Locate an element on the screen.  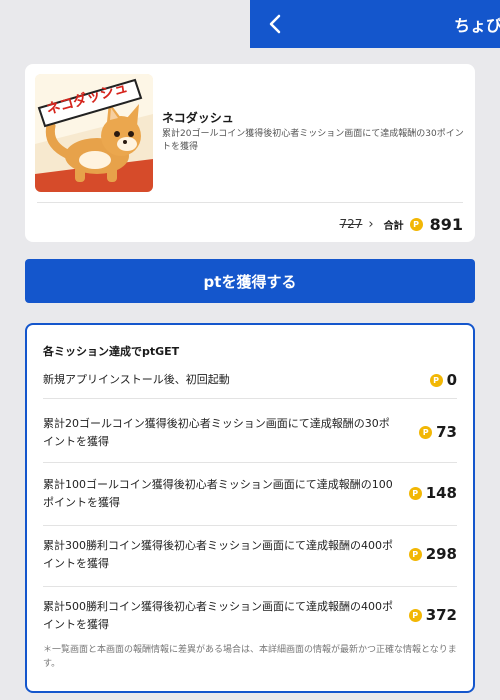
divider is located at coordinates (250, 202).